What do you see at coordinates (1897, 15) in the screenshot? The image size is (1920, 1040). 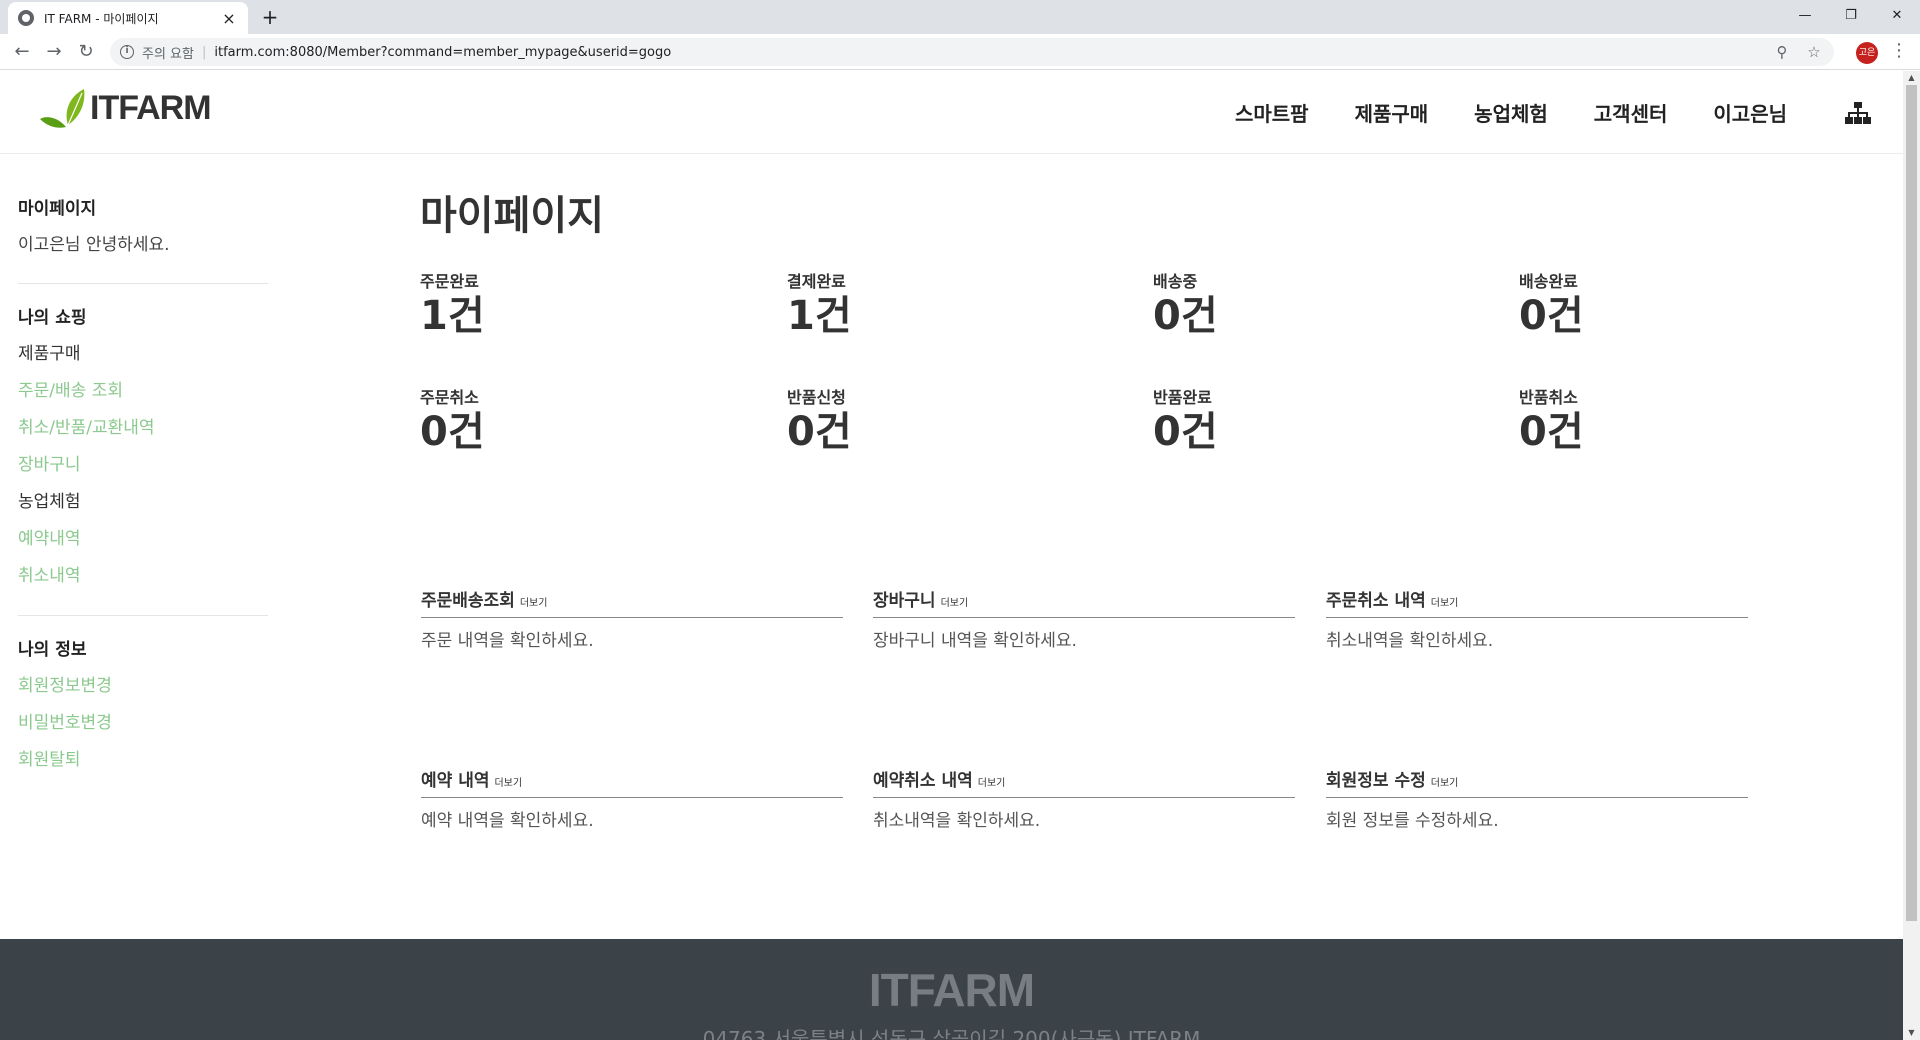 I see `close-window-button: ✕` at bounding box center [1897, 15].